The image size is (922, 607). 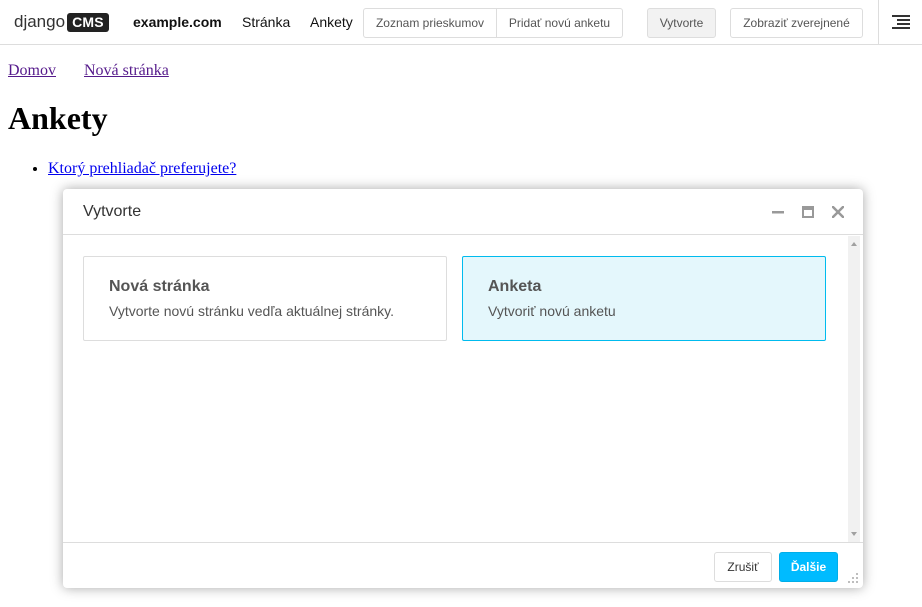 I want to click on page-title: Ankety, so click(x=58, y=118).